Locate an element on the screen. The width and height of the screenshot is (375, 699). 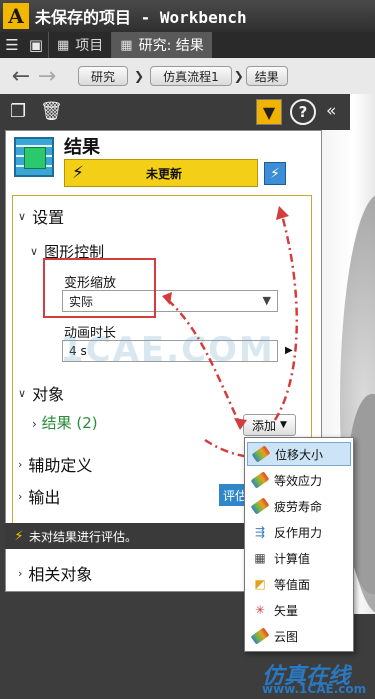
status-badge: ⚡ 未更新 is located at coordinates (161, 173).